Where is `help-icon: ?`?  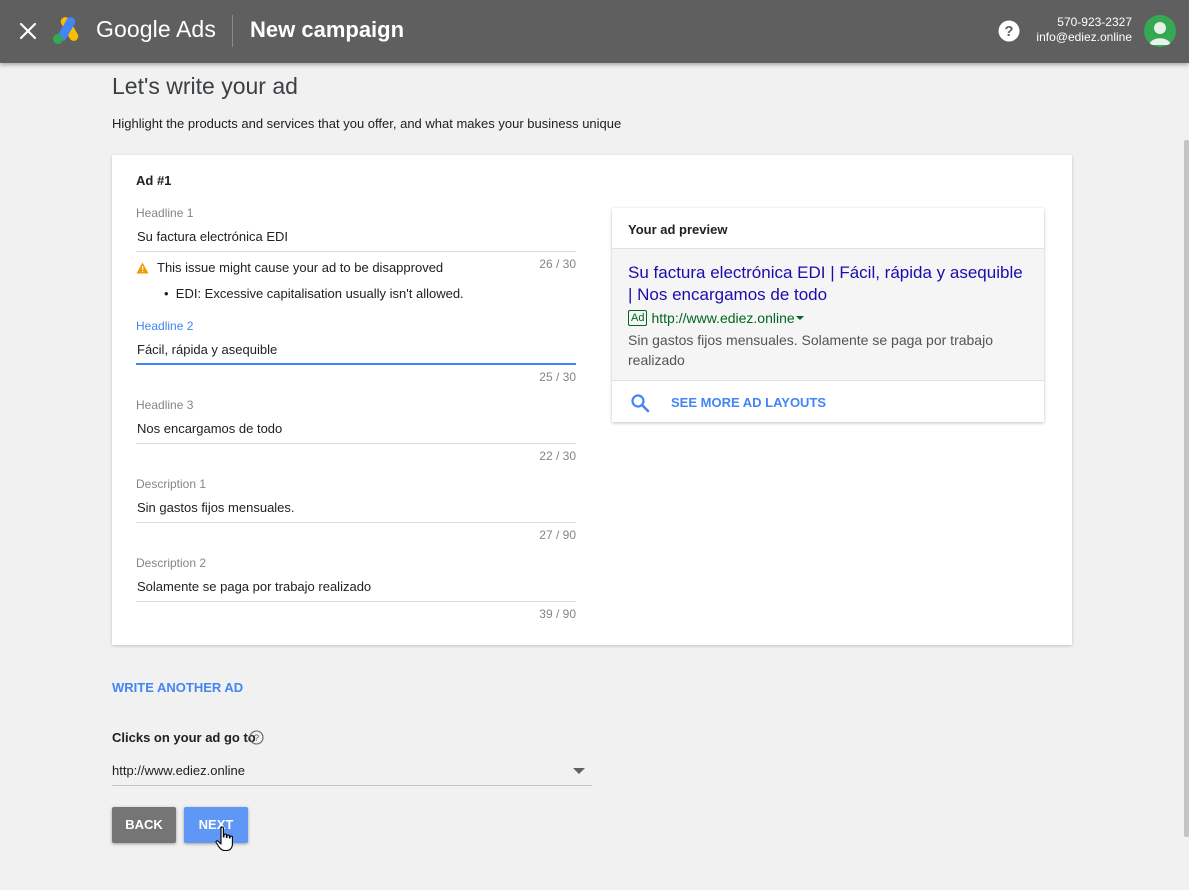
help-icon: ? is located at coordinates (1009, 31).